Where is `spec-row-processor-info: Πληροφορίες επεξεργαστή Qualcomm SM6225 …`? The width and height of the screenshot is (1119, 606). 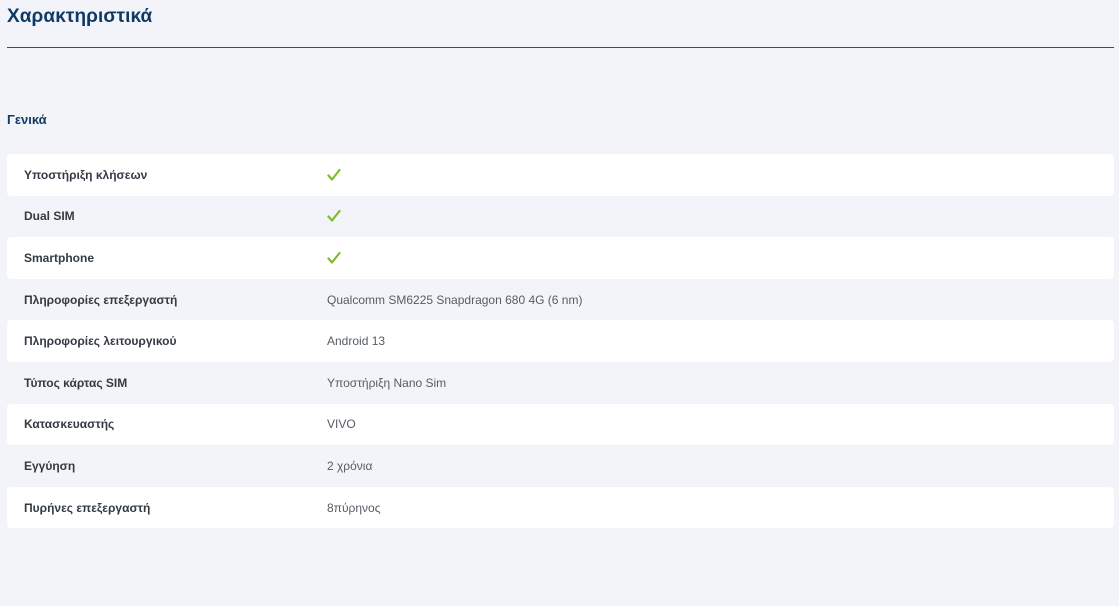 spec-row-processor-info: Πληροφορίες επεξεργαστή Qualcomm SM6225 … is located at coordinates (560, 299).